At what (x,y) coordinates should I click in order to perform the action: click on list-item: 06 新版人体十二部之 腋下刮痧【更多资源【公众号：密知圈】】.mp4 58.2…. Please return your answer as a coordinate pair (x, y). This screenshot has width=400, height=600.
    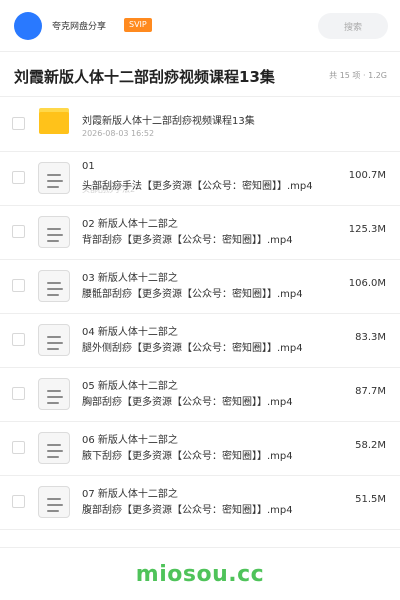
    Looking at the image, I should click on (200, 449).